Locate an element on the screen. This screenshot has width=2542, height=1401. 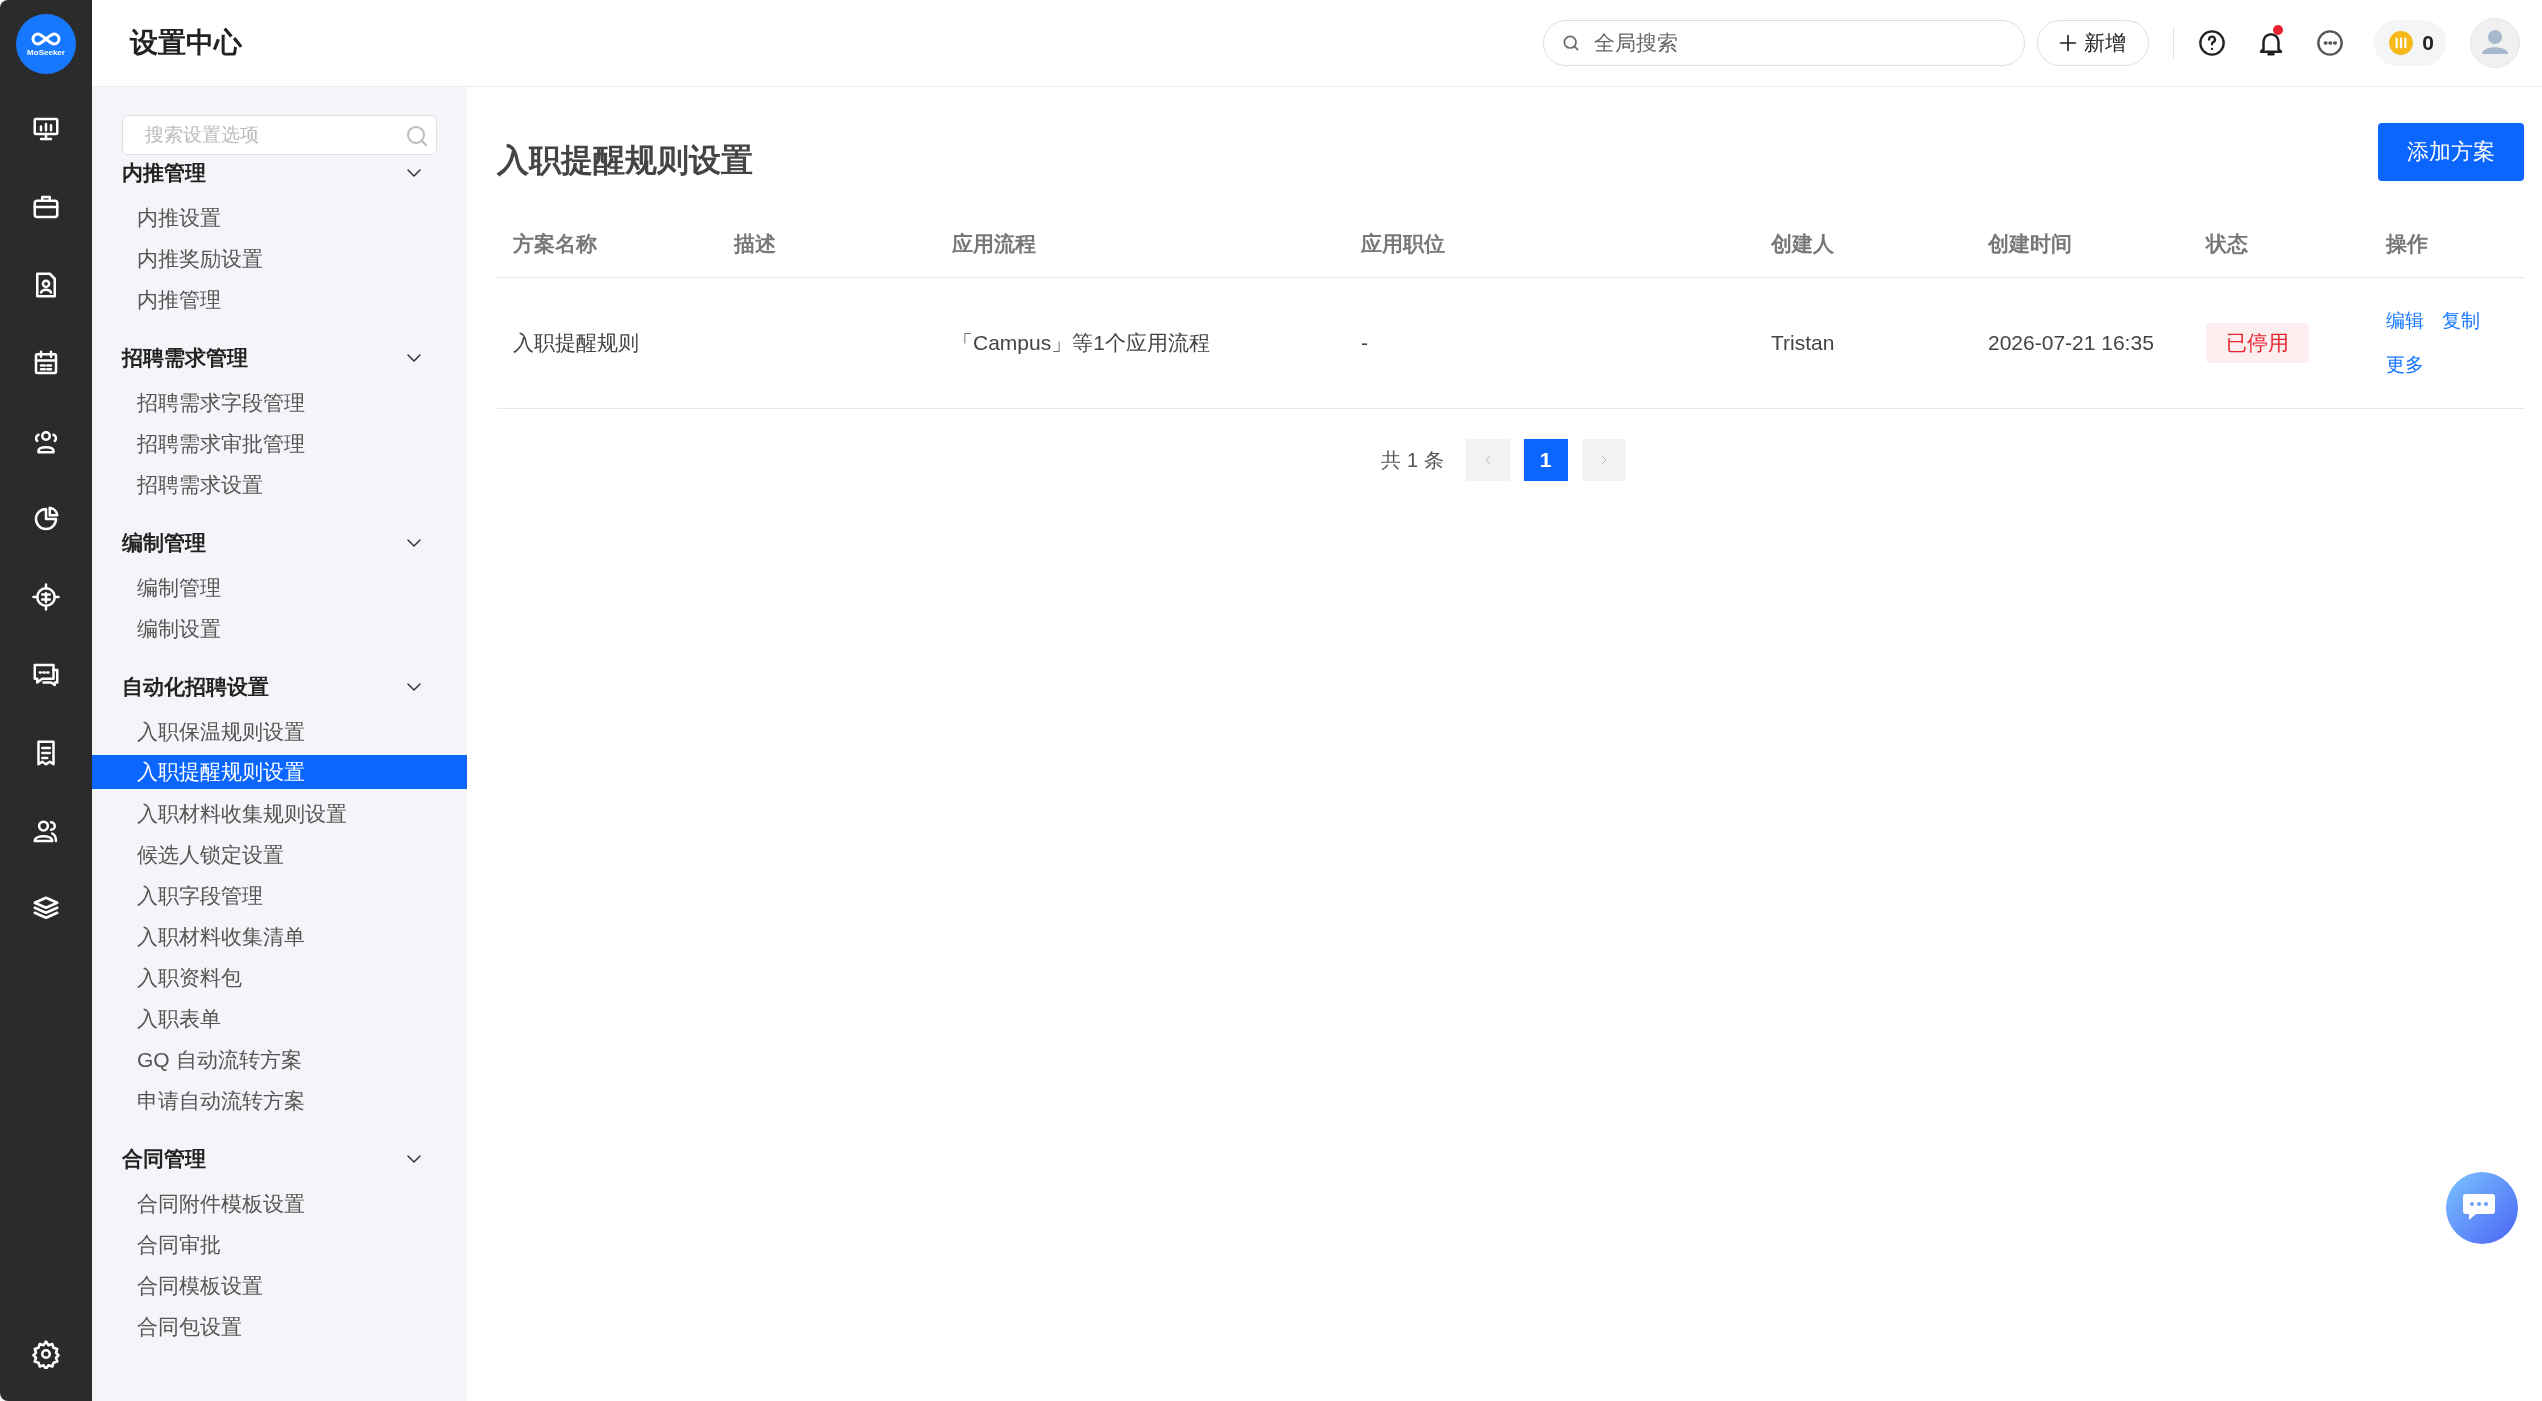
new-button: 新增 is located at coordinates (2093, 43).